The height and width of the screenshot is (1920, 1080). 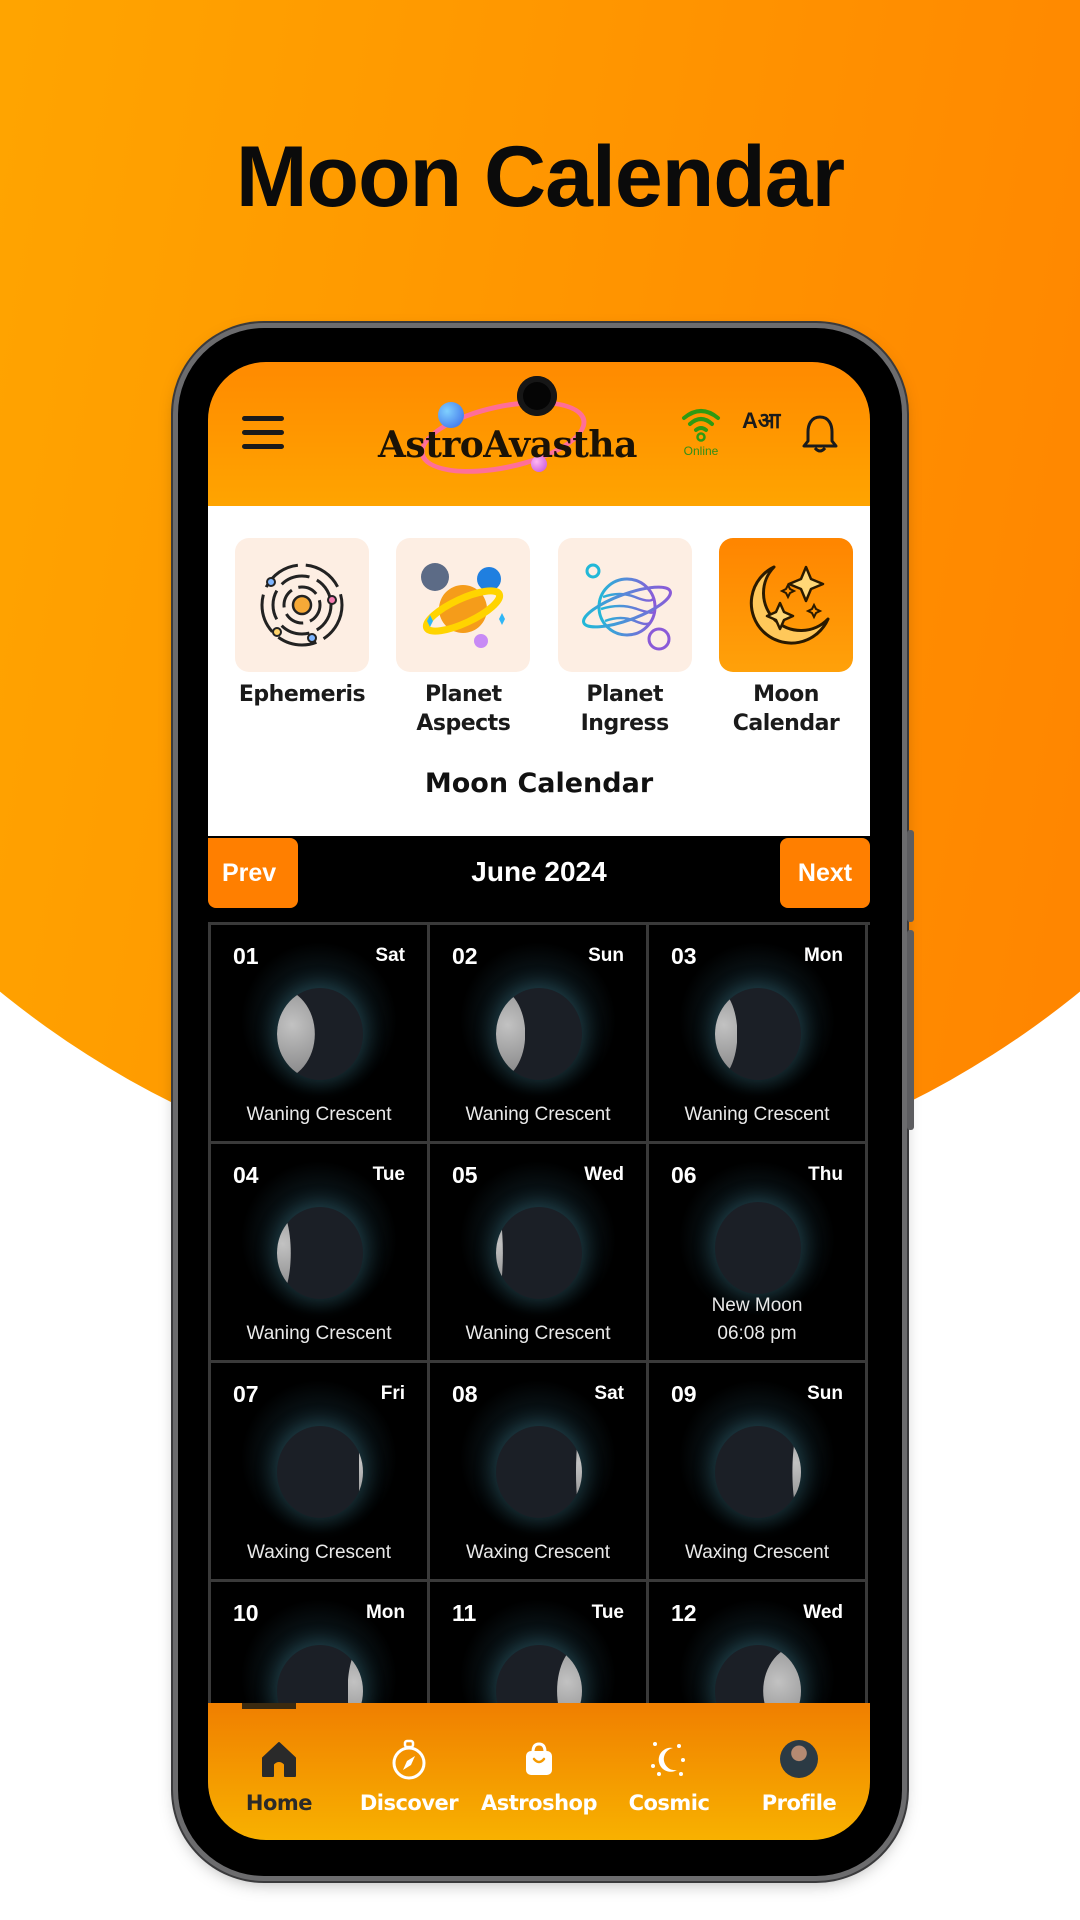 I want to click on menu-button, so click(x=263, y=433).